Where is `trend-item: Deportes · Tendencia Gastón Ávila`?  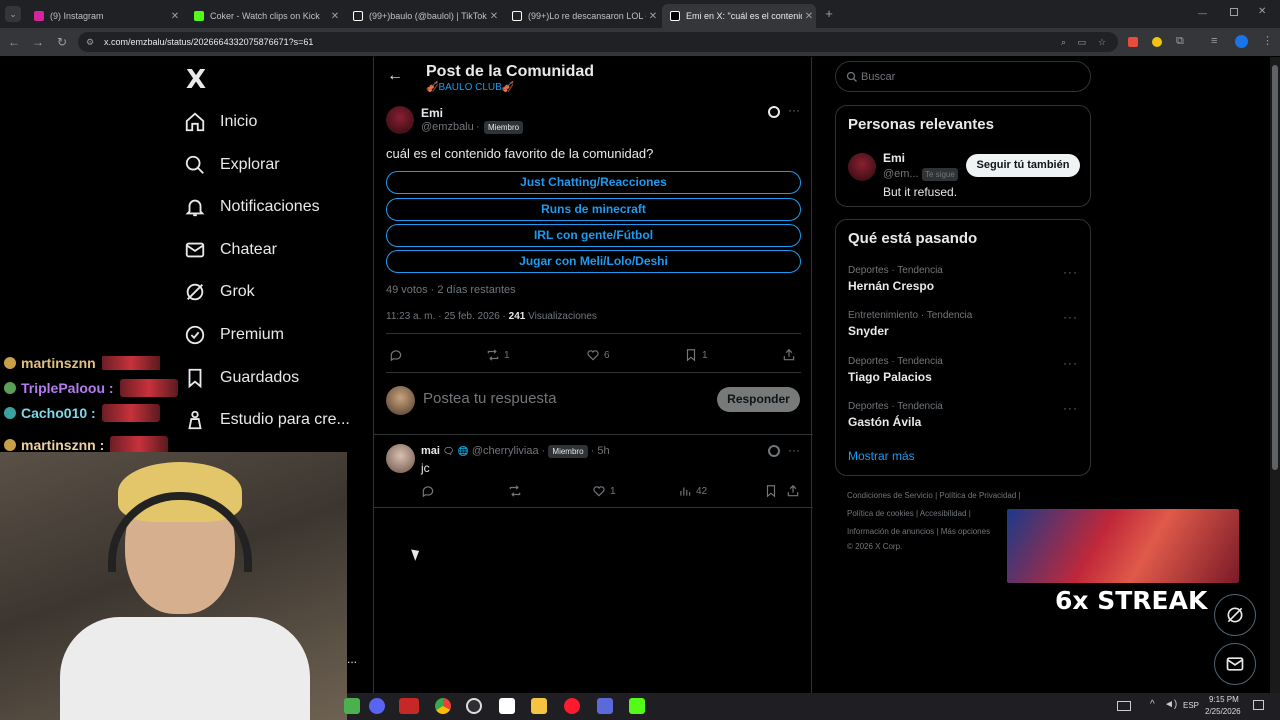 trend-item: Deportes · Tendencia Gastón Ávila is located at coordinates (895, 415).